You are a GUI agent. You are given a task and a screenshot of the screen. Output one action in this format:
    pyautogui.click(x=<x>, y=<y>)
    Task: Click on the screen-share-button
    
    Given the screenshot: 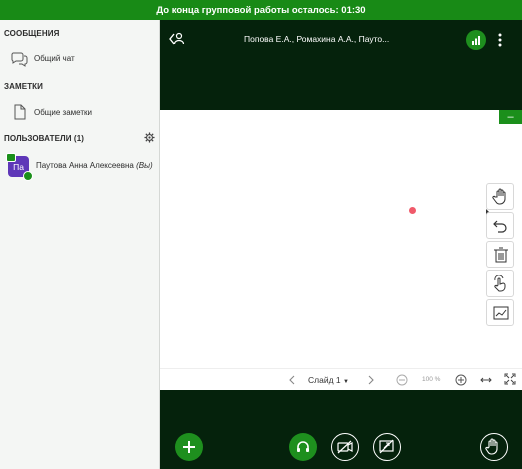 What is the action you would take?
    pyautogui.click(x=387, y=447)
    